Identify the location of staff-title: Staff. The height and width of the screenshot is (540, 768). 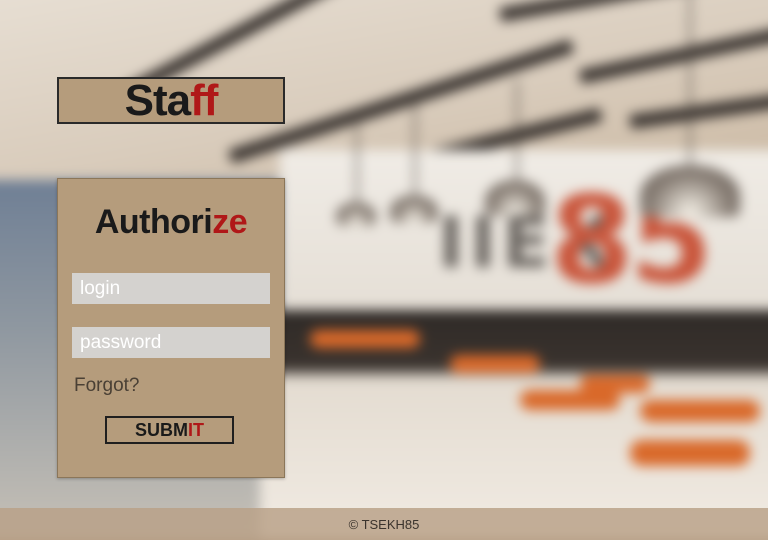
(171, 100).